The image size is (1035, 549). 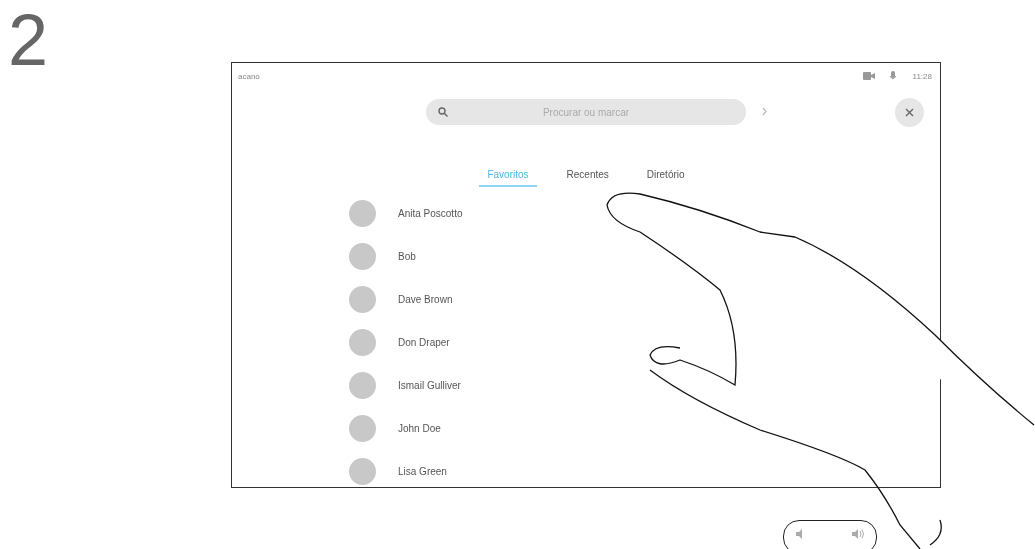 I want to click on close-button, so click(x=909, y=112).